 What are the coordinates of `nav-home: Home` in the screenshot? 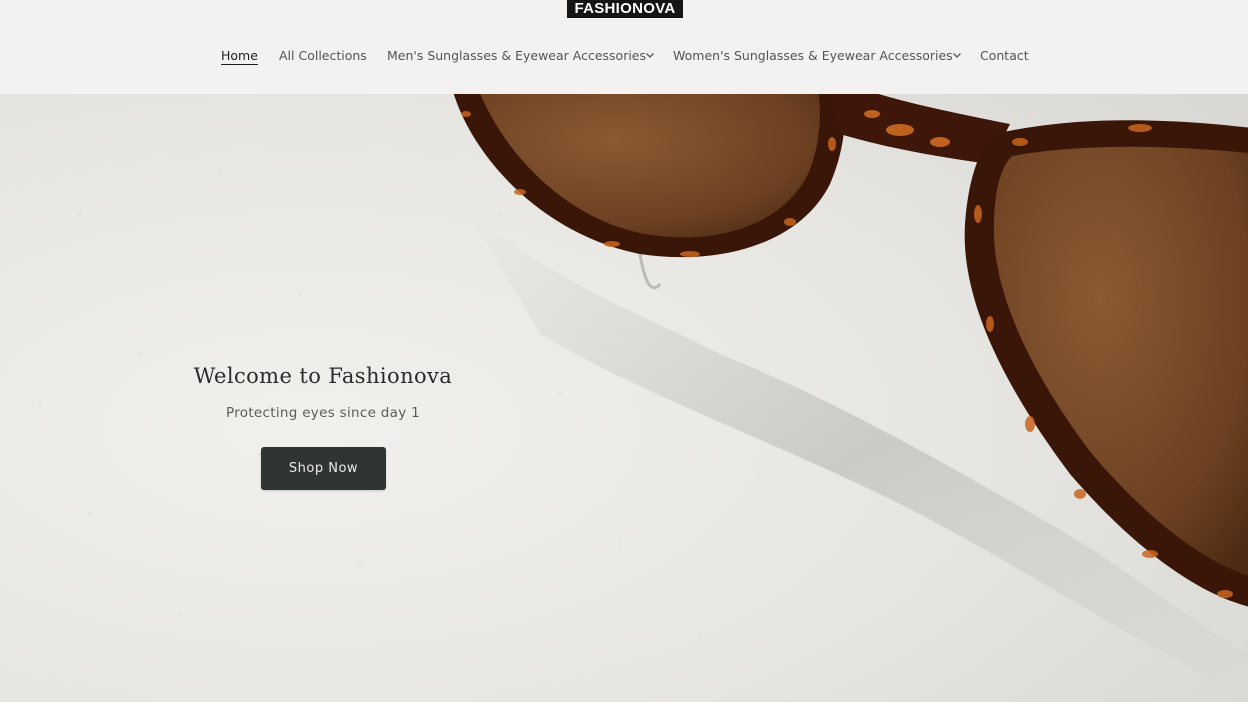 It's located at (239, 57).